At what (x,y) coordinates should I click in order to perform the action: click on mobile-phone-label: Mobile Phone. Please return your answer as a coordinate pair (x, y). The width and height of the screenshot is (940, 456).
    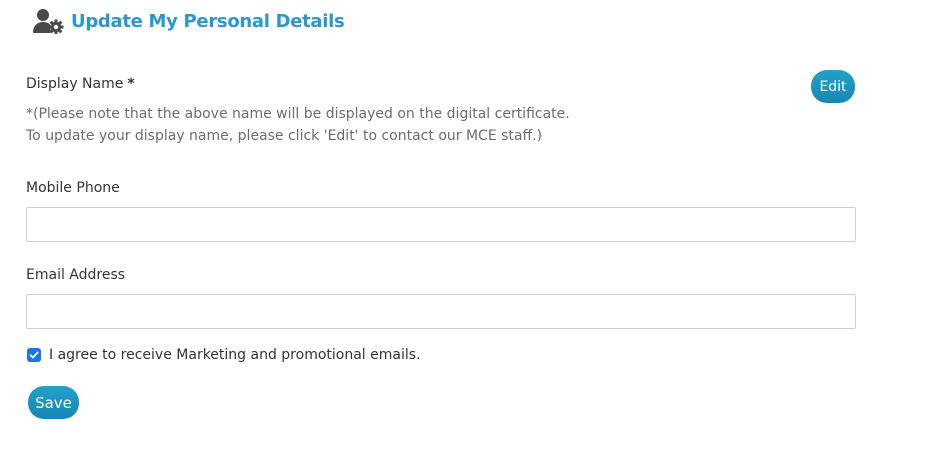
    Looking at the image, I should click on (73, 188).